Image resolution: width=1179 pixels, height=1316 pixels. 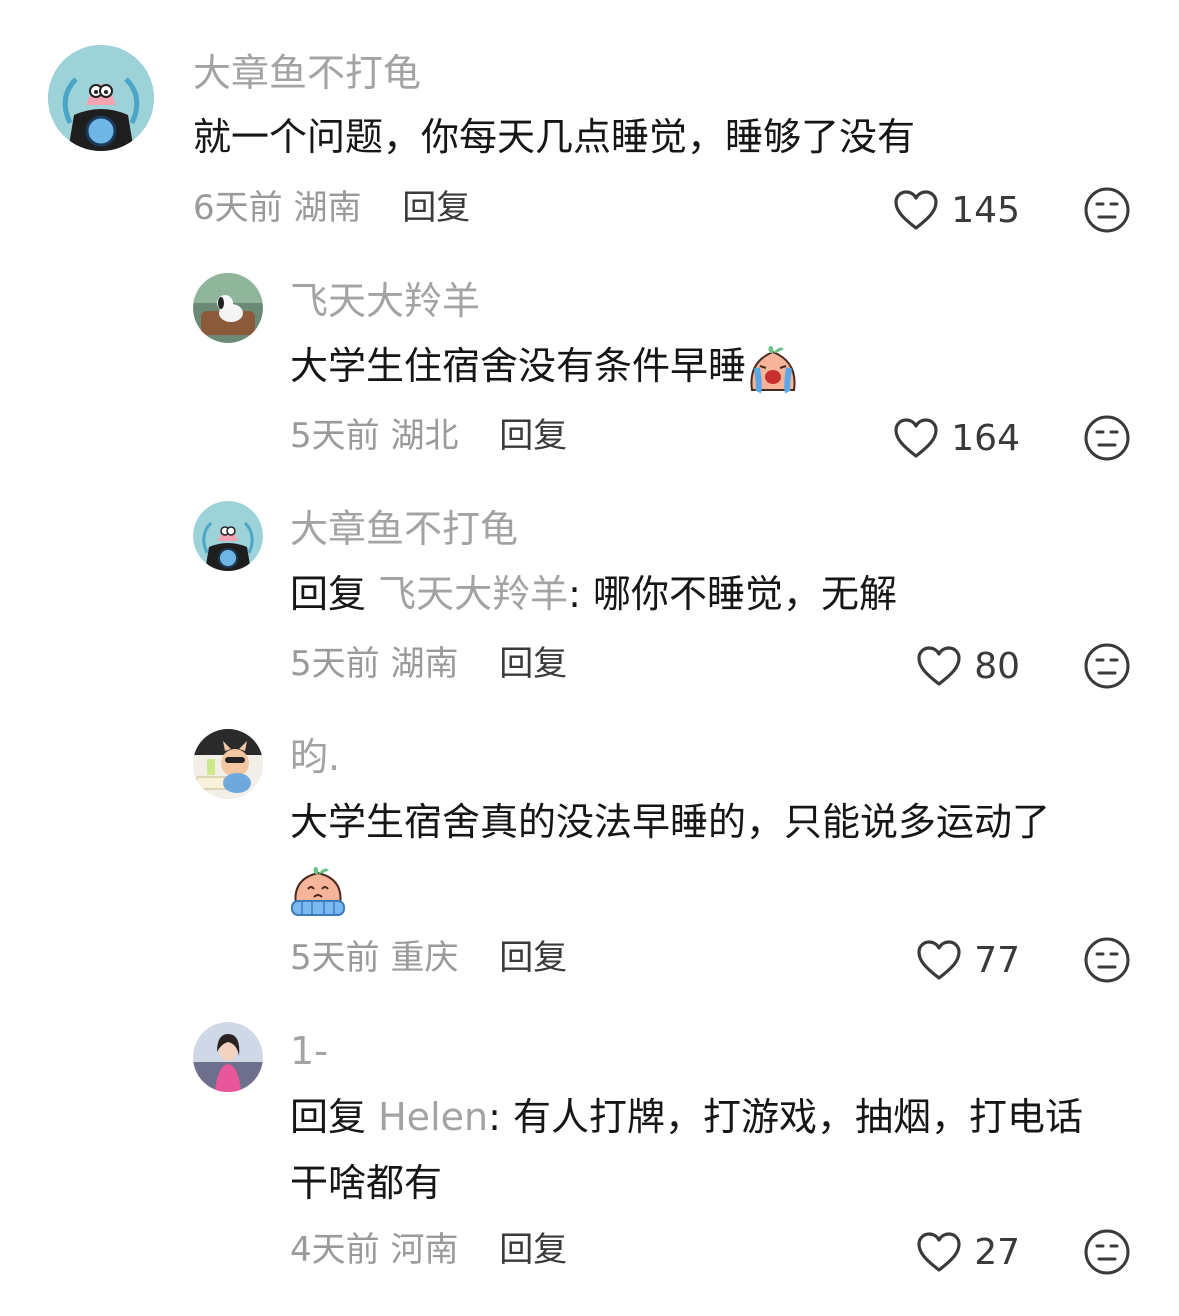 What do you see at coordinates (950, 210) in the screenshot?
I see `like-button: 145` at bounding box center [950, 210].